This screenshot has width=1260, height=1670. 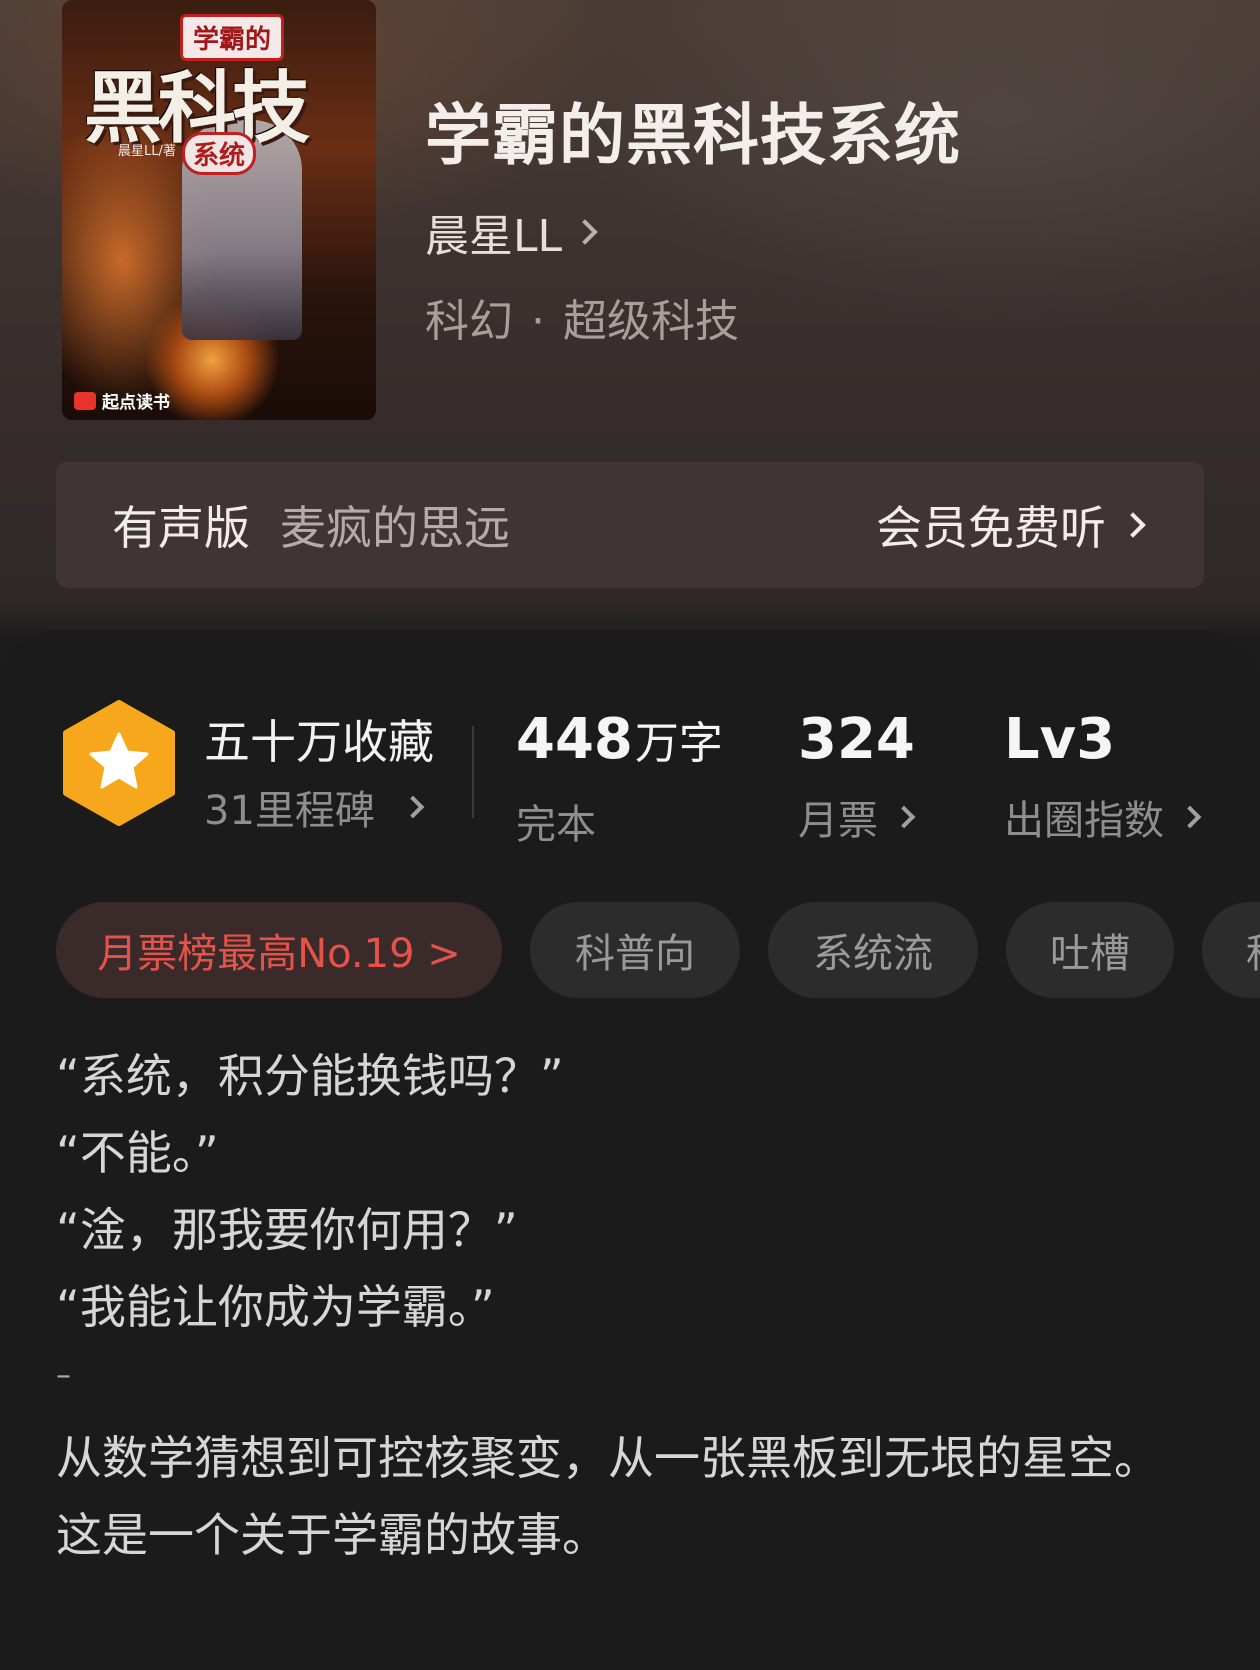 What do you see at coordinates (838, 821) in the screenshot?
I see `monthly-votes-label: 月票` at bounding box center [838, 821].